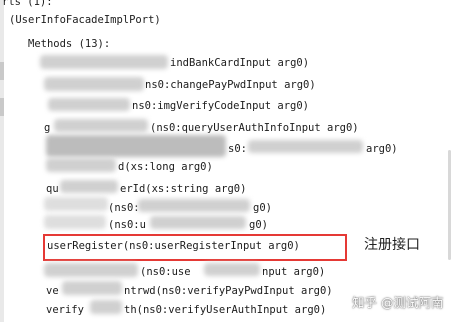 The width and height of the screenshot is (457, 322). Describe the element at coordinates (124, 208) in the screenshot. I see `method-line: (ns0:` at that location.